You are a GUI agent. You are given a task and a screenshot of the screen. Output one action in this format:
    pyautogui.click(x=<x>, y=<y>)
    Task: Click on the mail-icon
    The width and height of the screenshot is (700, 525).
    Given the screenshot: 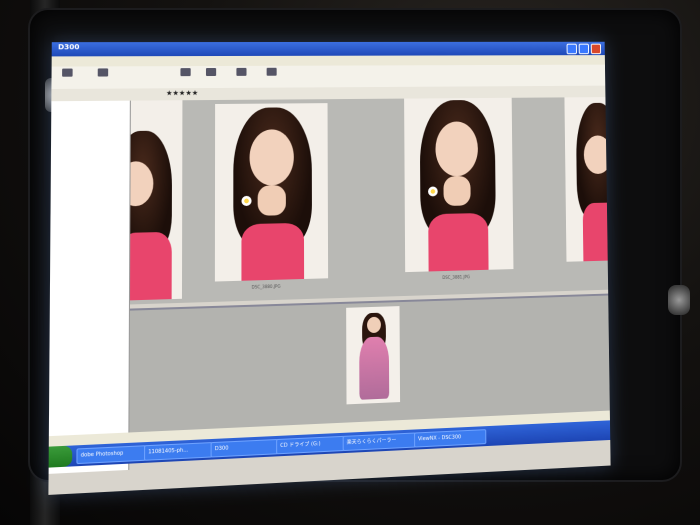 What is the action you would take?
    pyautogui.click(x=211, y=75)
    